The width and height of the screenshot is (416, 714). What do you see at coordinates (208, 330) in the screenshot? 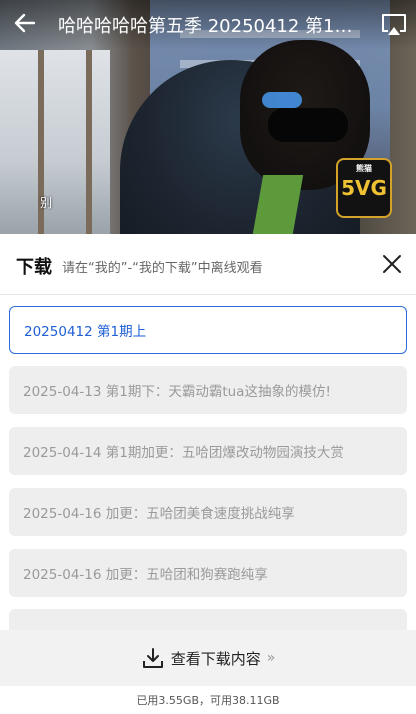
I see `episode-item-selected: 20250412 第1期上` at bounding box center [208, 330].